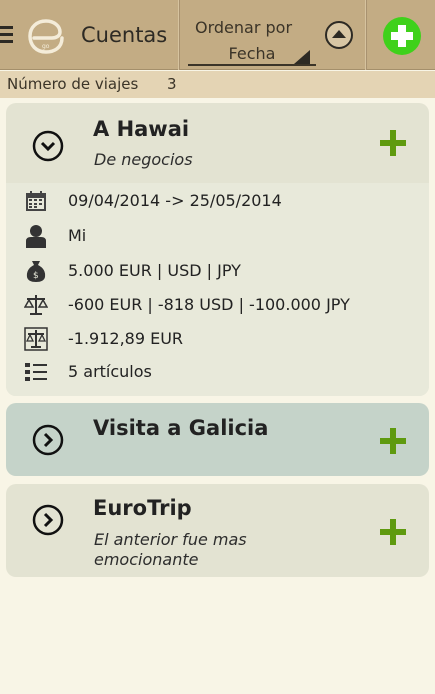  Describe the element at coordinates (36, 236) in the screenshot. I see `person-icon` at that location.